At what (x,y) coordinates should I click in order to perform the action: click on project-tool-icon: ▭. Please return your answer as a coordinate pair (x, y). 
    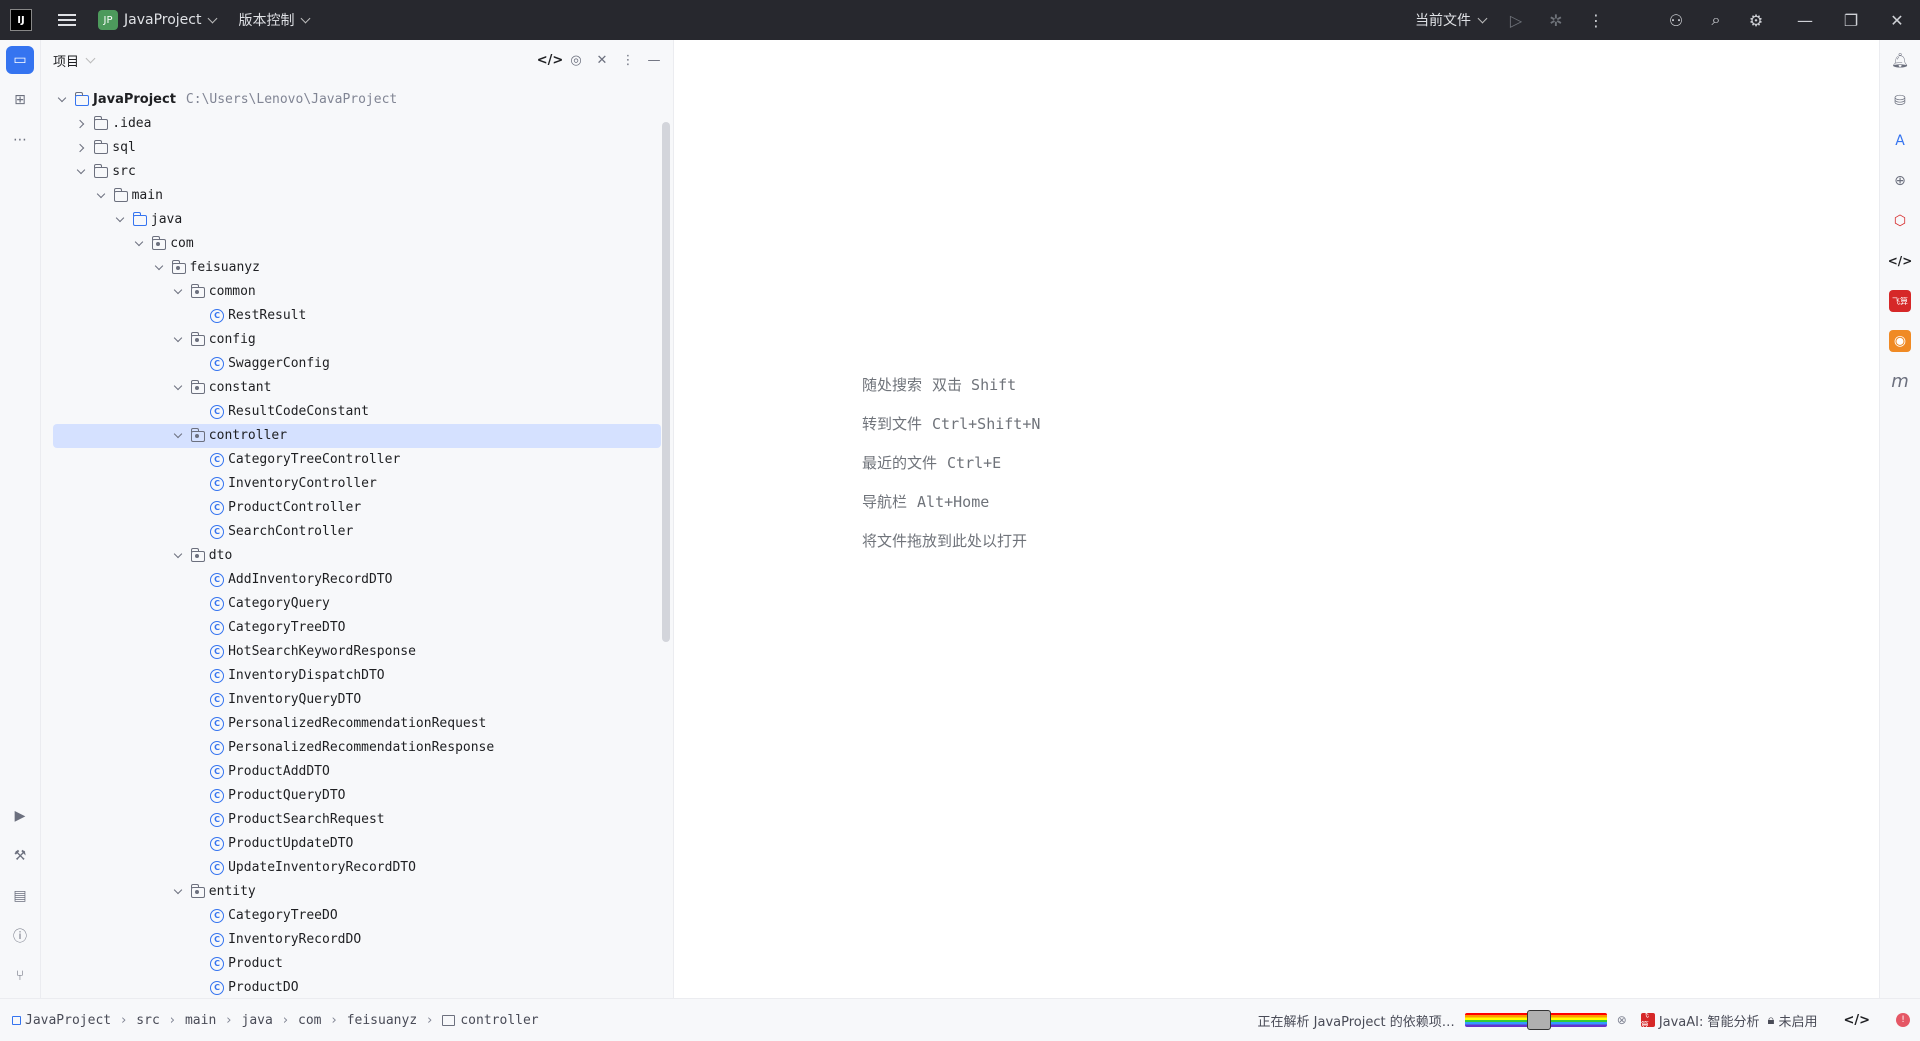
    Looking at the image, I should click on (20, 60).